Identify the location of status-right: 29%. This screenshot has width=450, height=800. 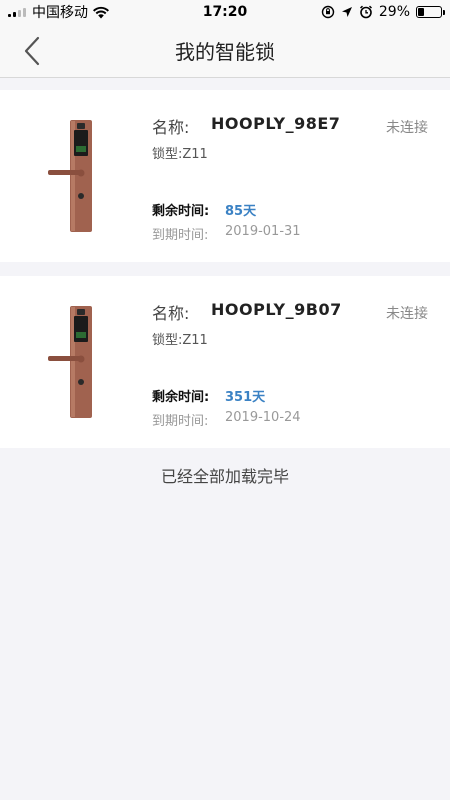
(383, 12).